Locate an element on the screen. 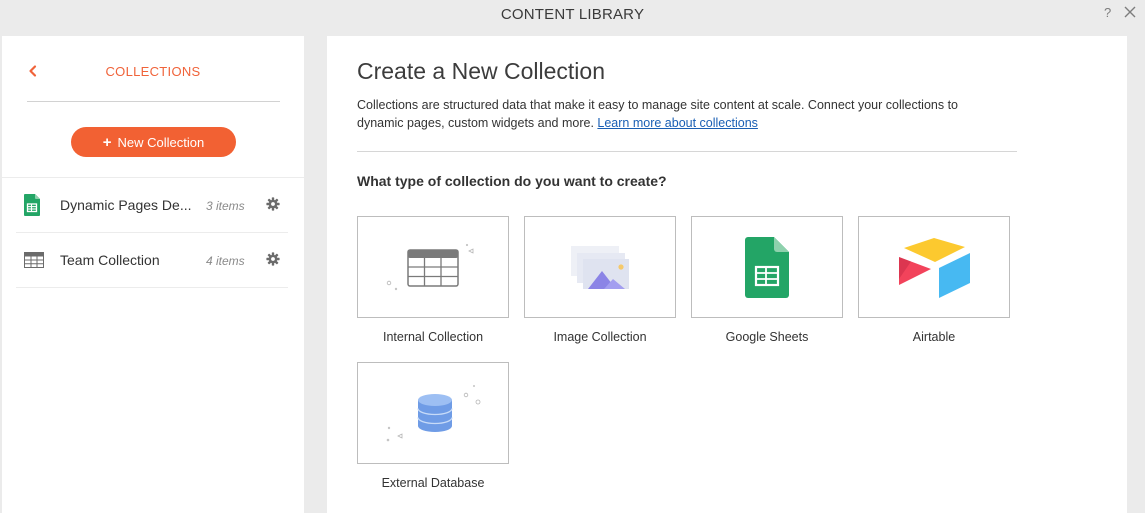 The width and height of the screenshot is (1145, 513). help-button: ? is located at coordinates (1107, 12).